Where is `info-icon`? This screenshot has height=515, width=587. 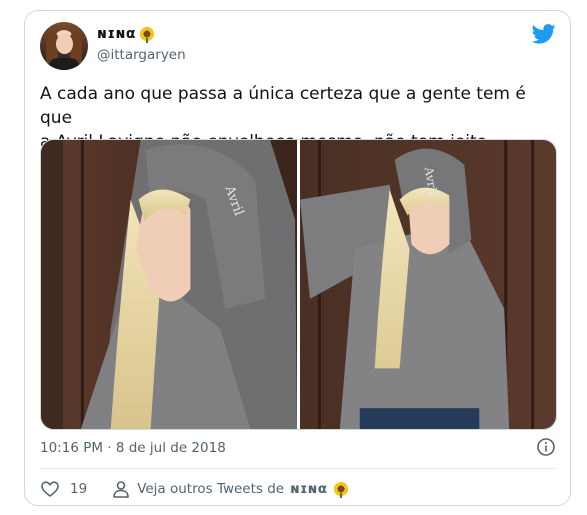 info-icon is located at coordinates (546, 447).